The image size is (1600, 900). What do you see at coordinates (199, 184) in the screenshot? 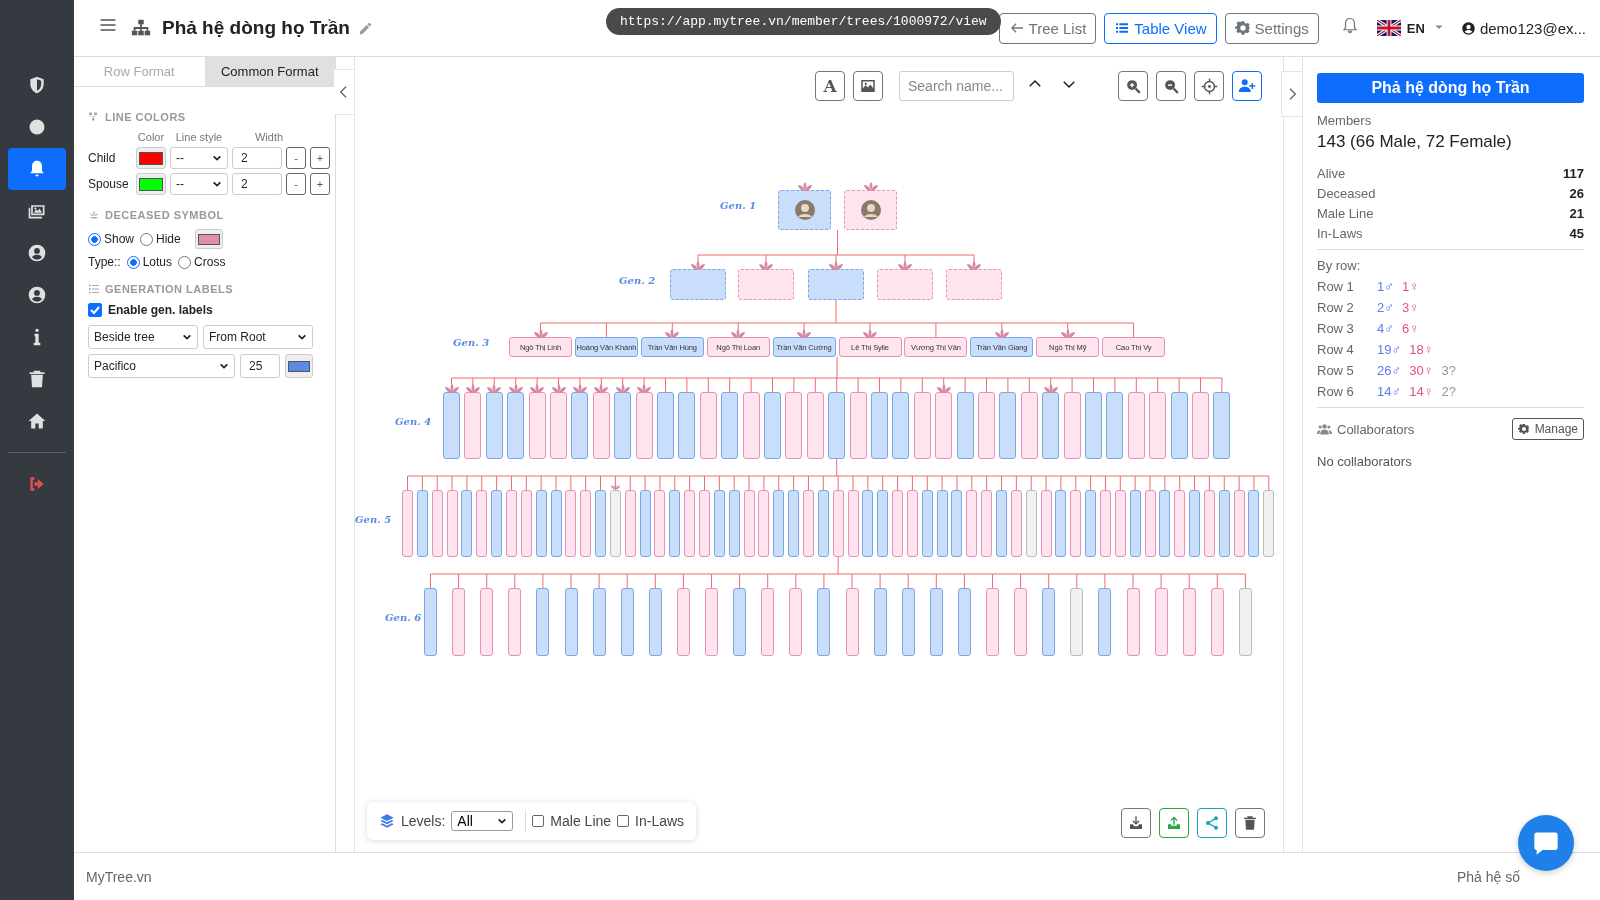
I see `line-style-select: --` at bounding box center [199, 184].